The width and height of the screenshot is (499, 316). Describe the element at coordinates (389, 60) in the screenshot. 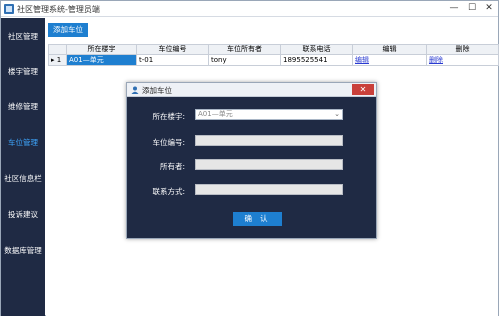

I see `cell-edit: 编辑` at that location.